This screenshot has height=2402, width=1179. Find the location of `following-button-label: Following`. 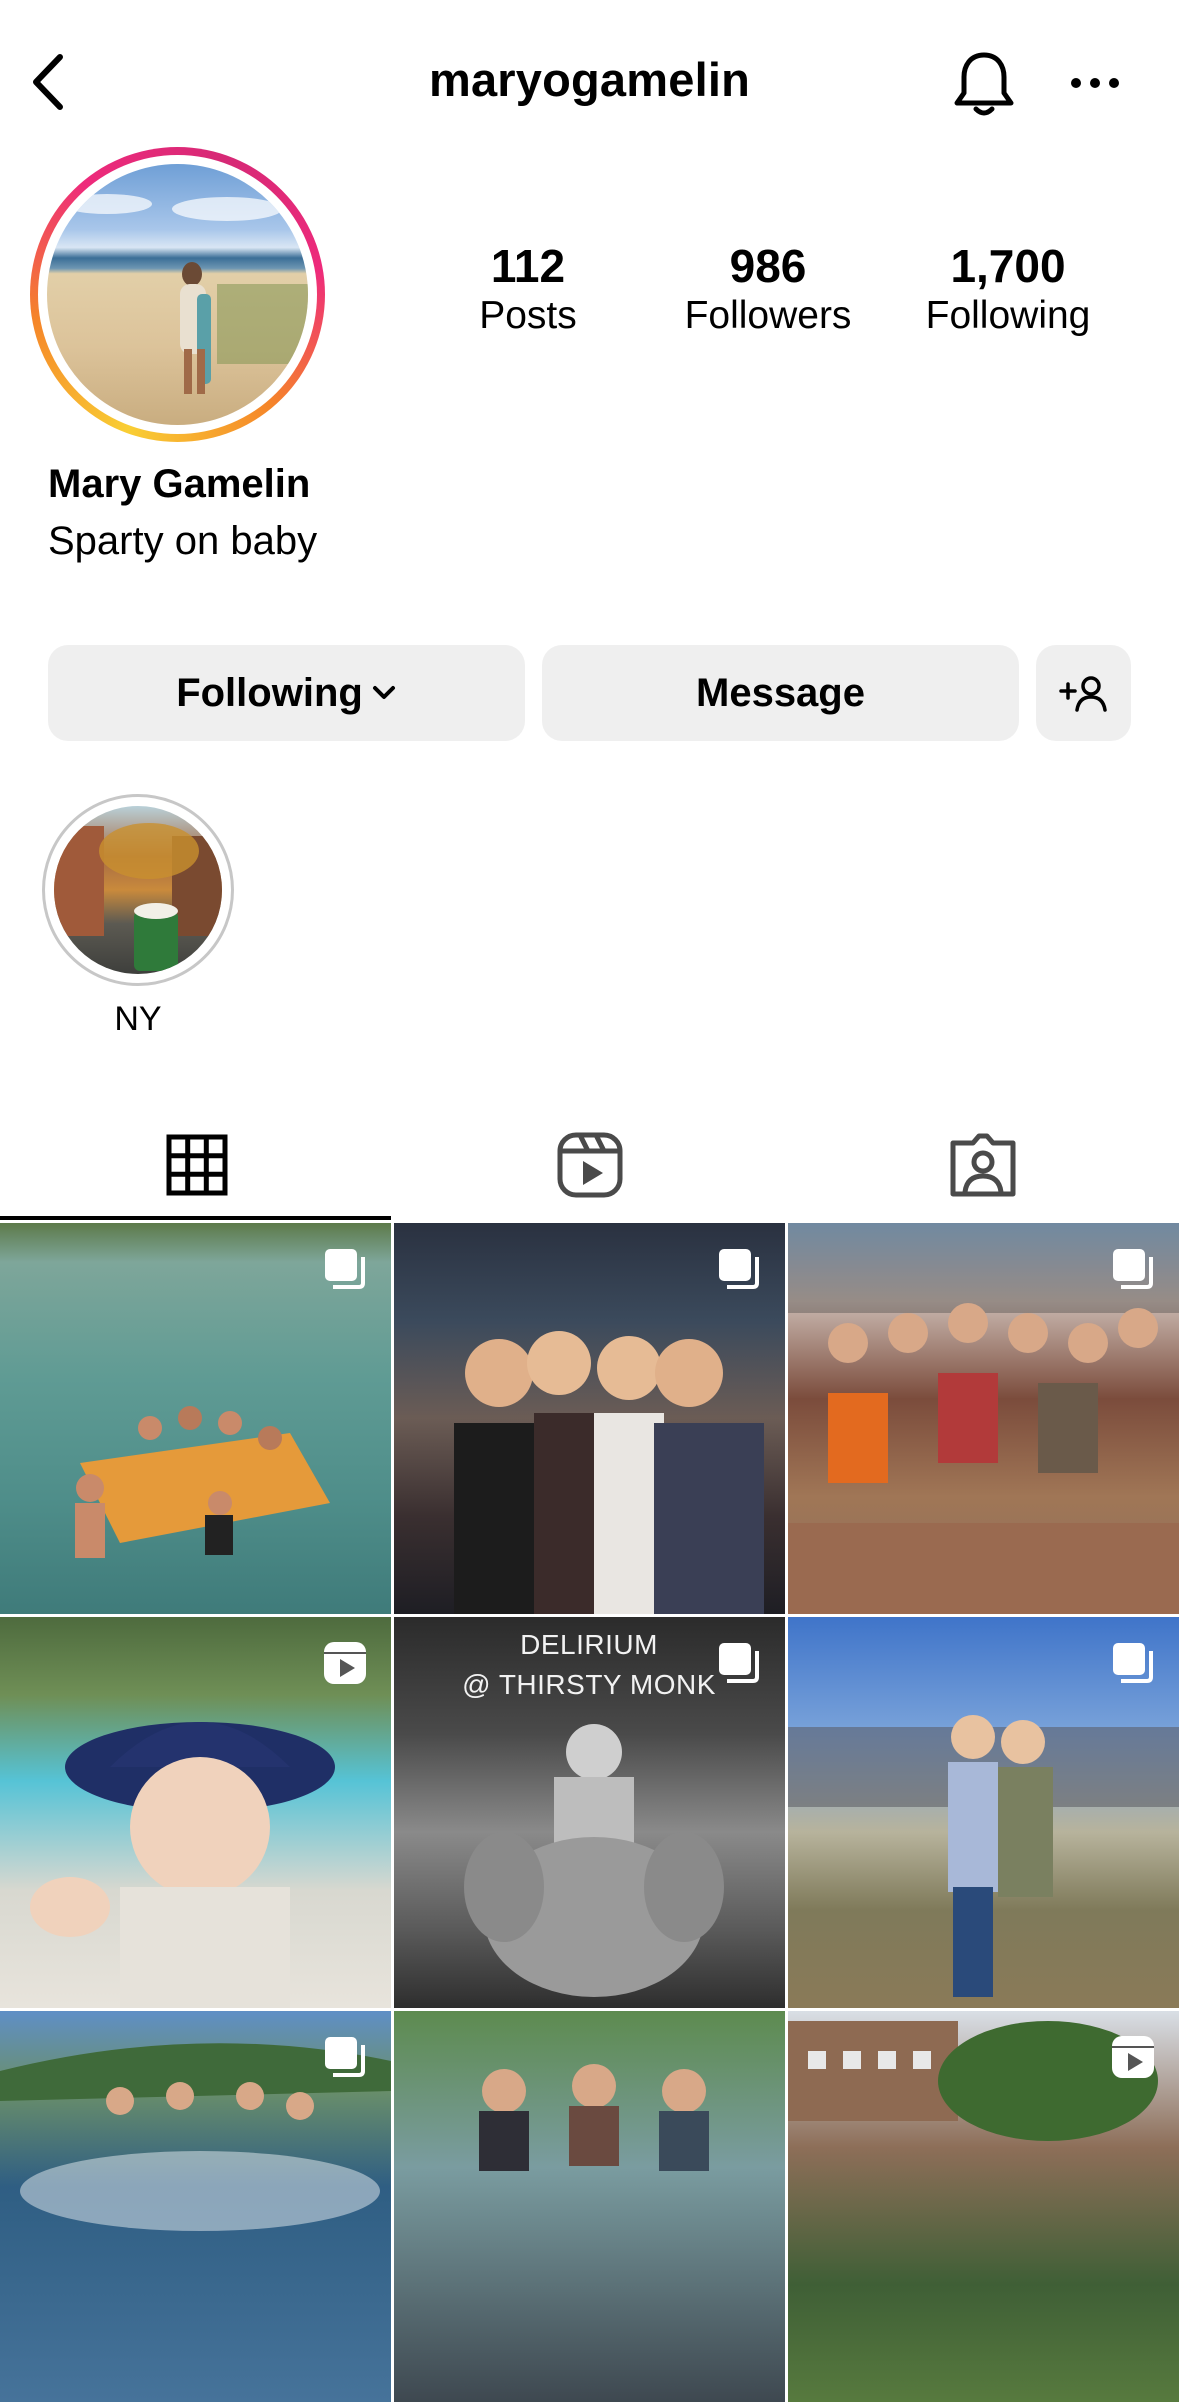

following-button-label: Following is located at coordinates (269, 692).